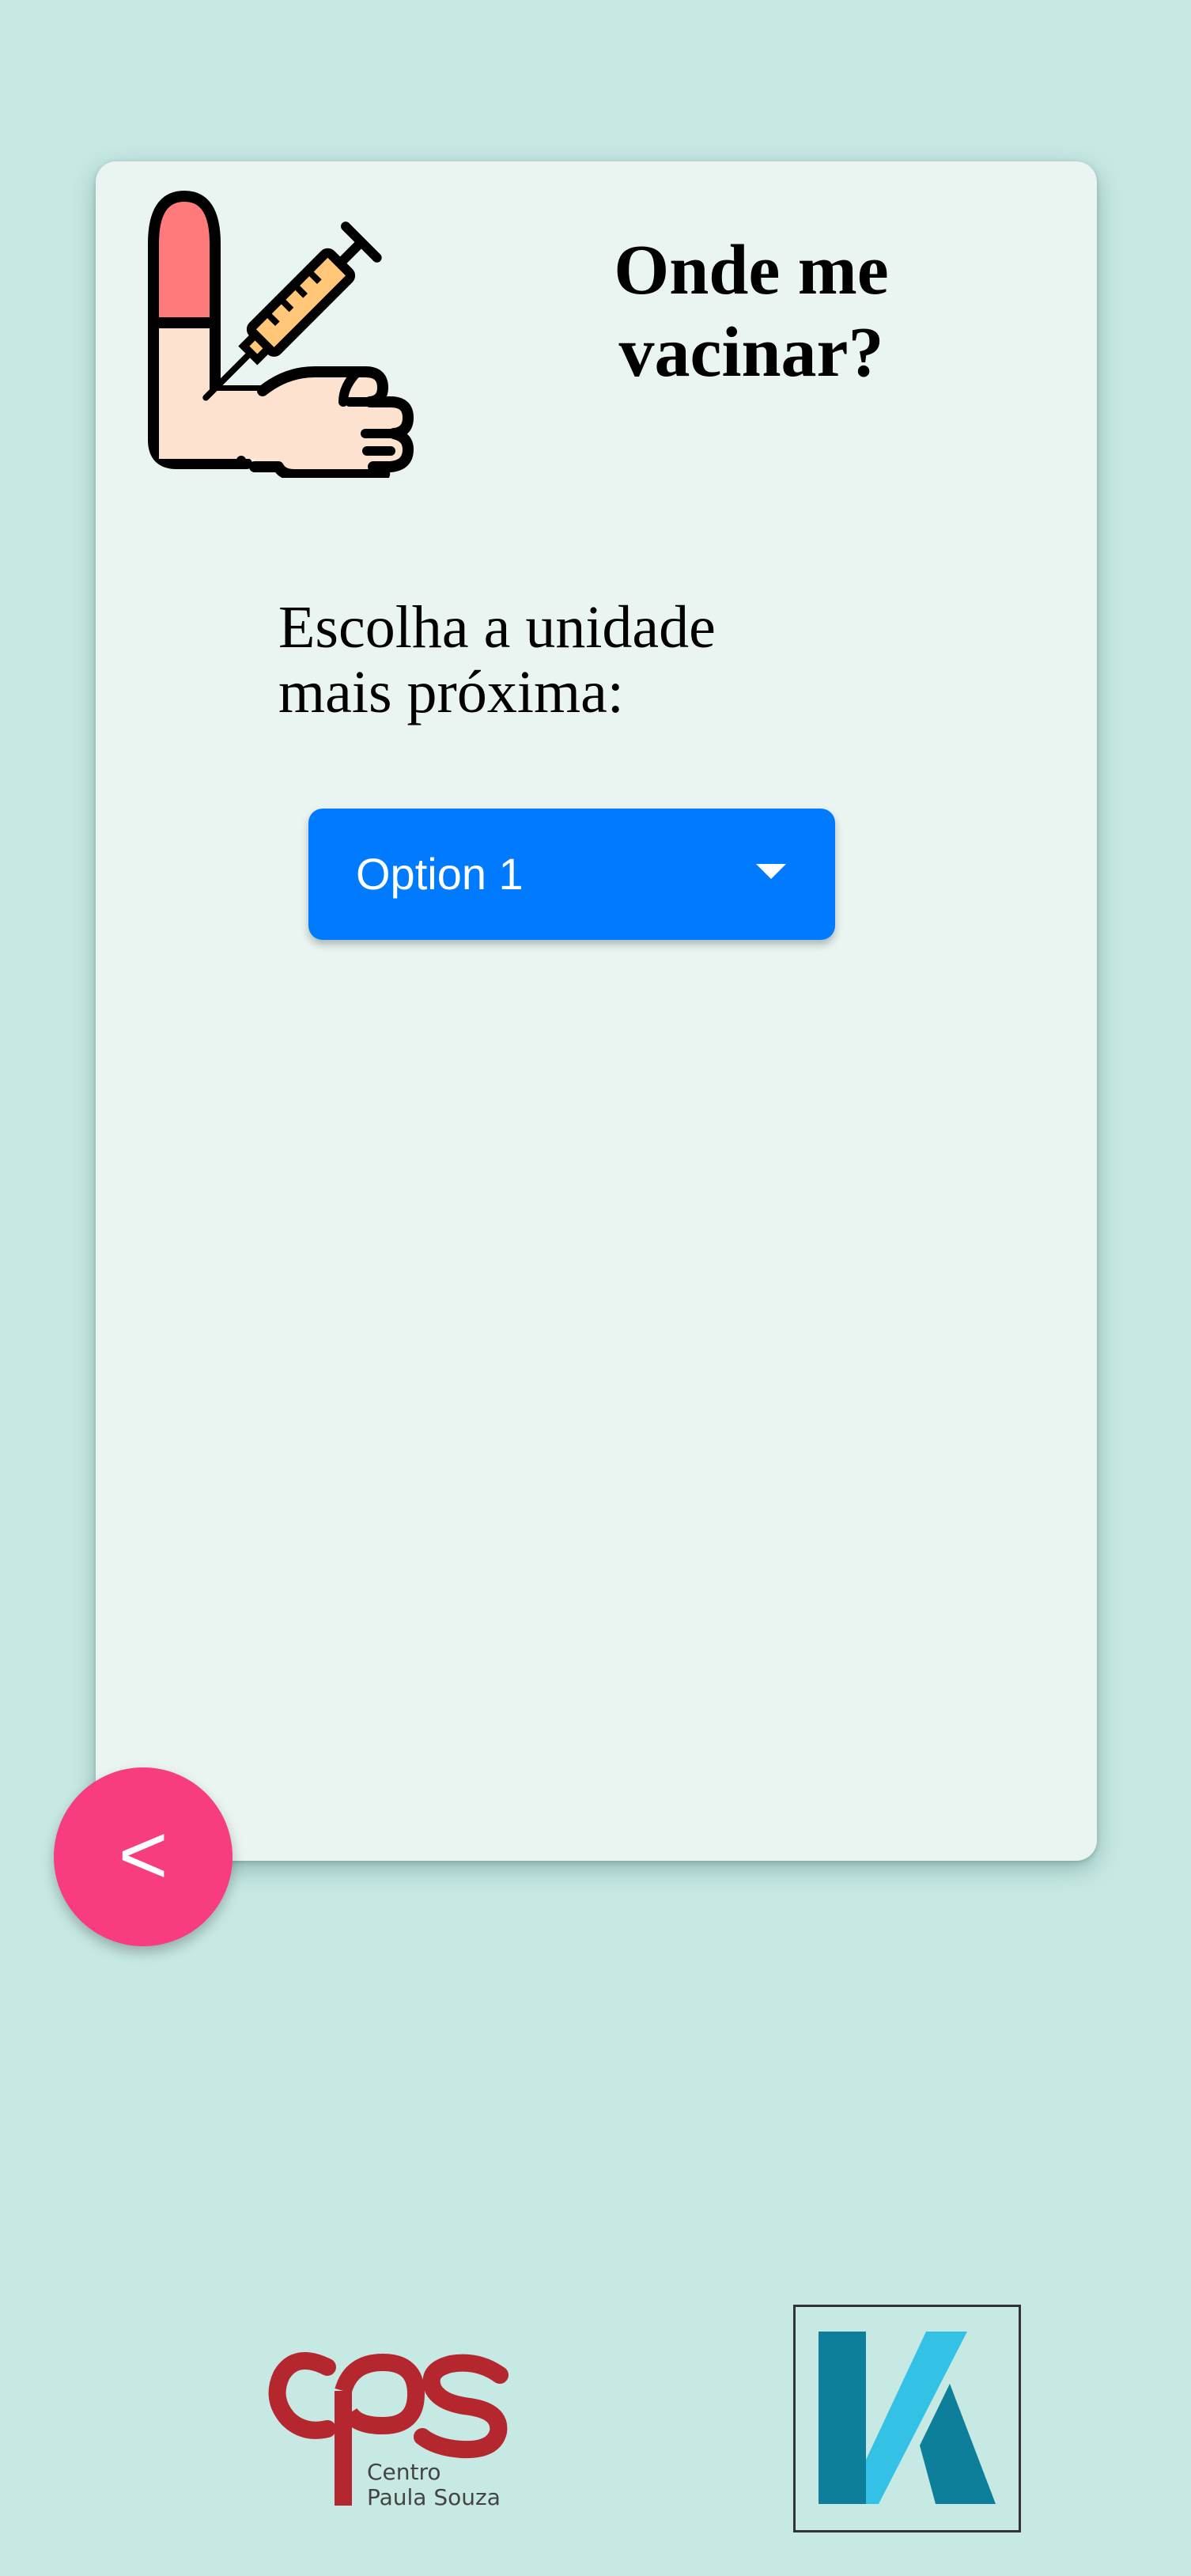 This screenshot has width=1191, height=2576. Describe the element at coordinates (497, 627) in the screenshot. I see `unit-prompt-line1: Escolha a unidade` at that location.